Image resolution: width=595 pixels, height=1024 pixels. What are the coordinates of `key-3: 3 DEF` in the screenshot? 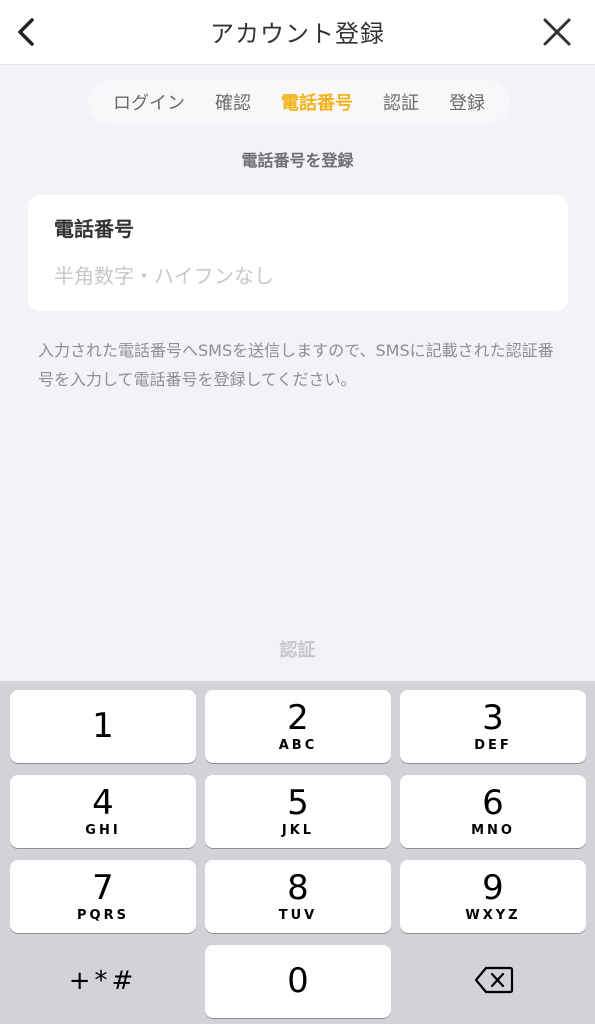 It's located at (493, 726).